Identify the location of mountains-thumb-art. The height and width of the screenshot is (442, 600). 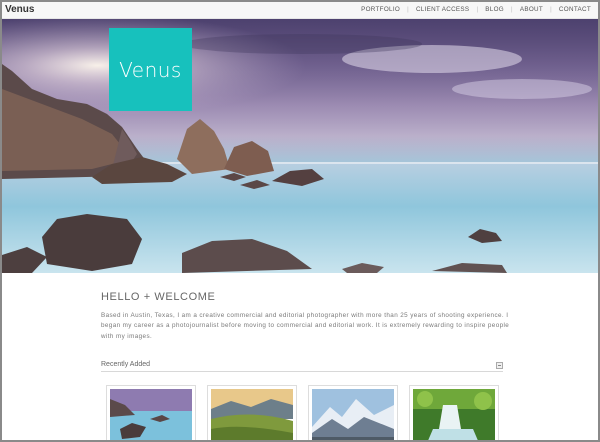
(353, 414).